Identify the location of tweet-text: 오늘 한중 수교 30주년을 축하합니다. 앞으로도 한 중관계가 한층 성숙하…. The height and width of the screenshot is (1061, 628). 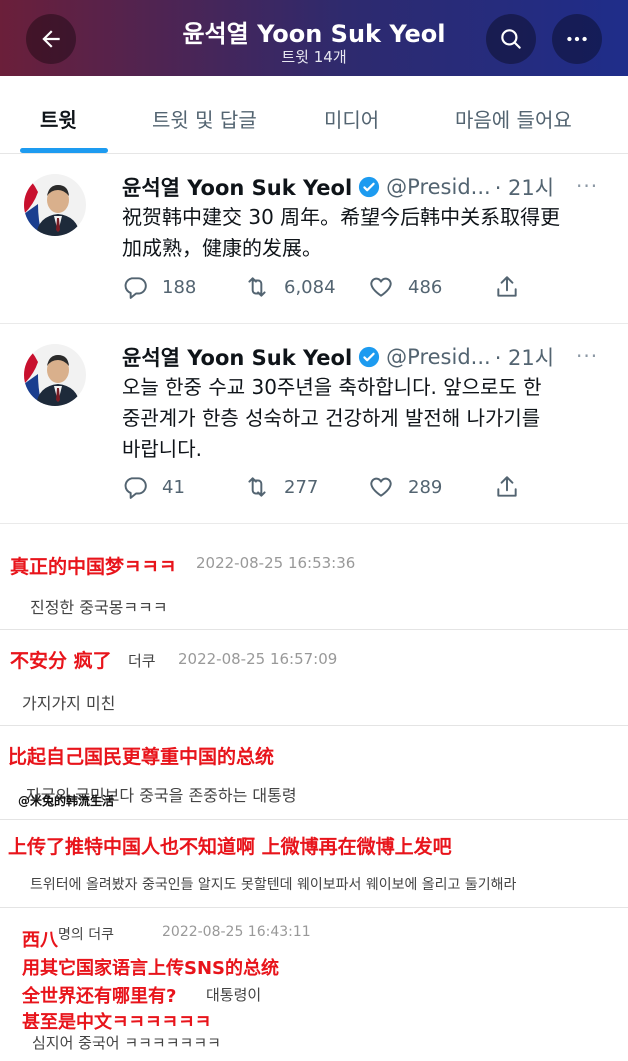
(367, 418).